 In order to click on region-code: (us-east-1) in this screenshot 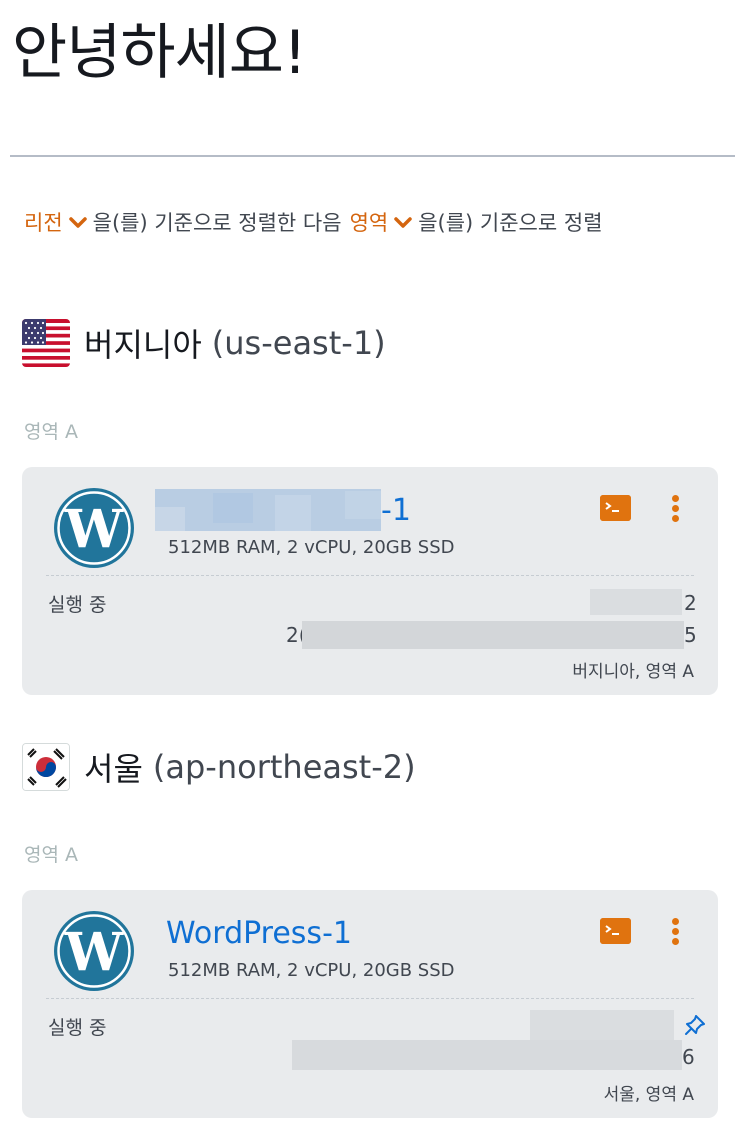, I will do `click(298, 343)`.